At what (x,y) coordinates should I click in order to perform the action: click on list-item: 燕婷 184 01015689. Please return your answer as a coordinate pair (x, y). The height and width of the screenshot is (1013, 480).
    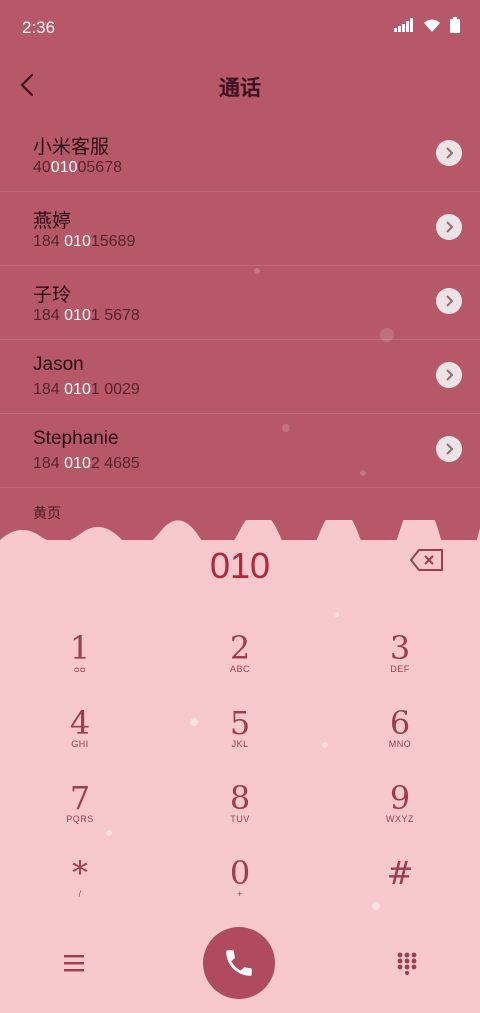
    Looking at the image, I should click on (240, 229).